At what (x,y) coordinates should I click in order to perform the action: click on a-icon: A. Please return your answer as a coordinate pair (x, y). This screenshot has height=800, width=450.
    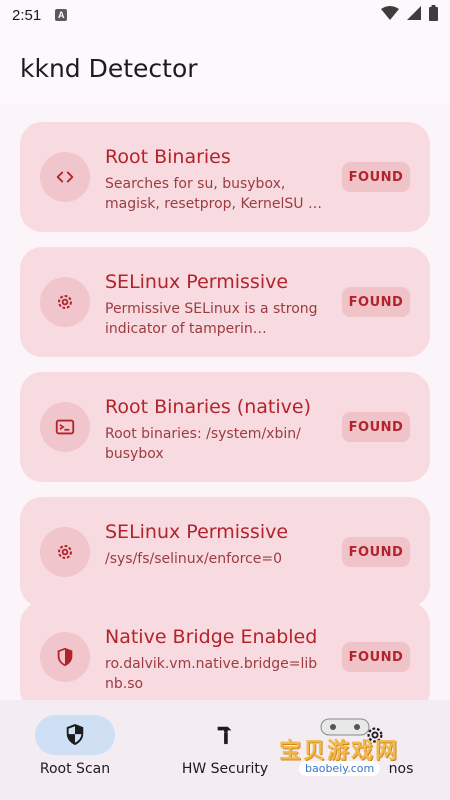
    Looking at the image, I should click on (61, 15).